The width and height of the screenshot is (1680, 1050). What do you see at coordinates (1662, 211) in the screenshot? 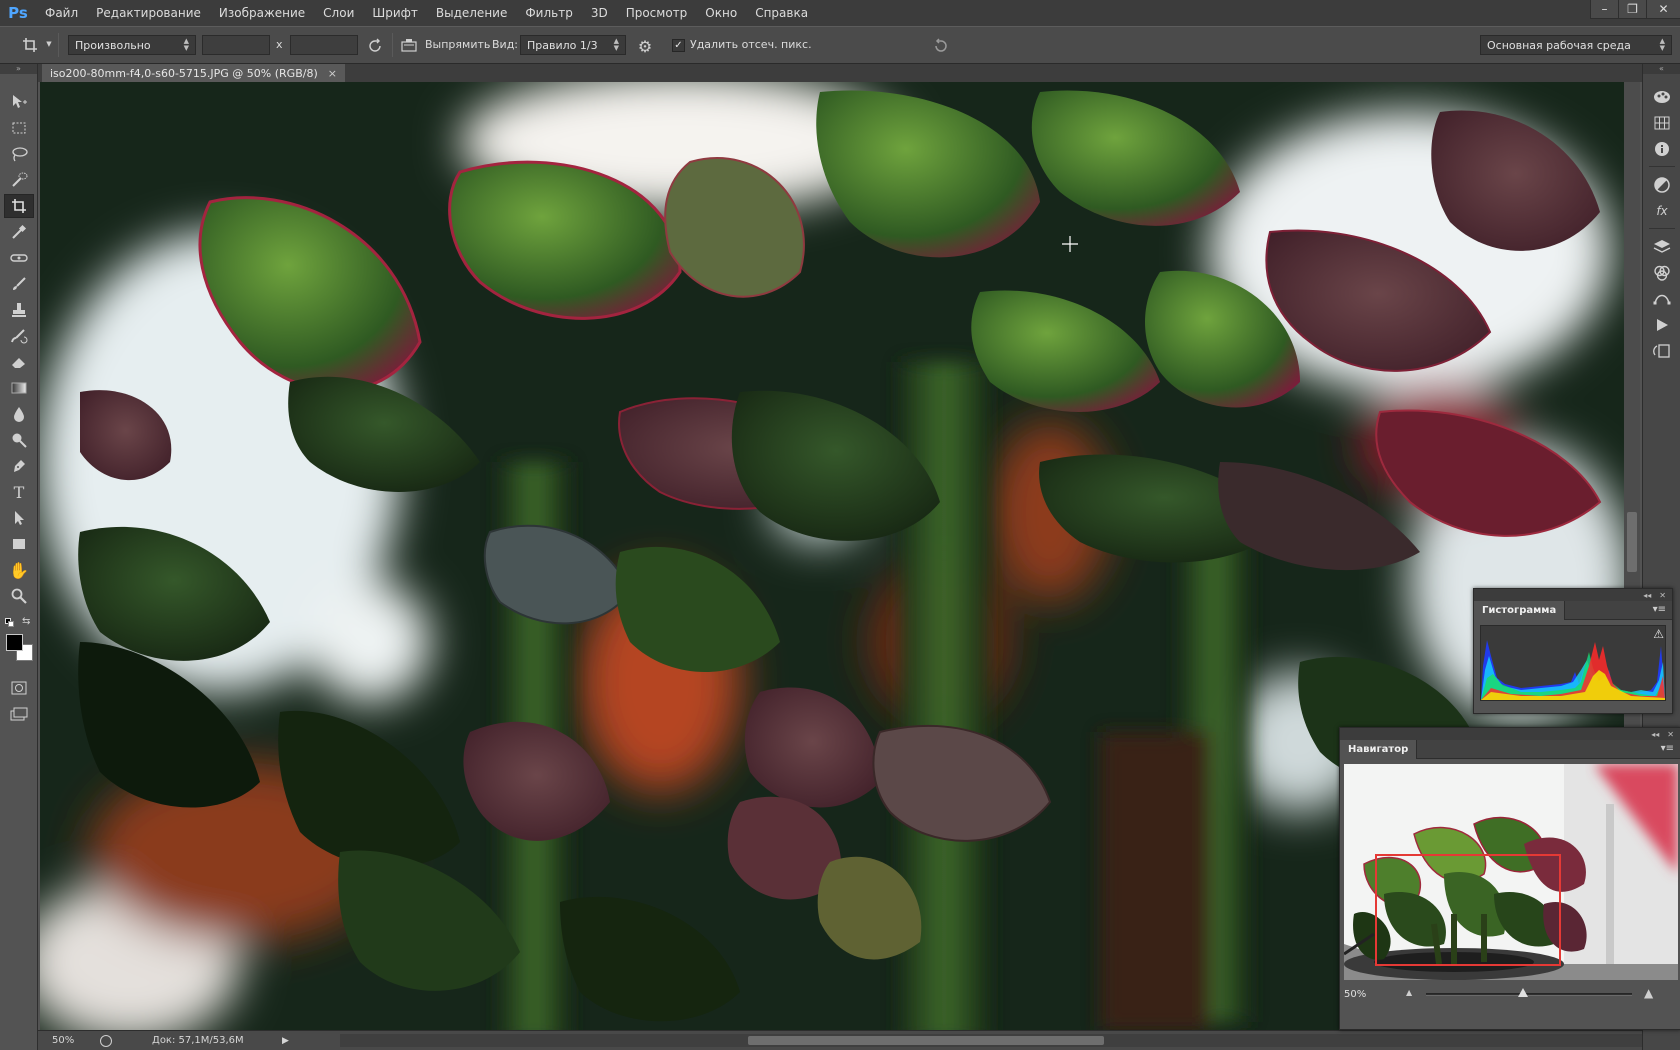
I see `styles-icon: fx` at bounding box center [1662, 211].